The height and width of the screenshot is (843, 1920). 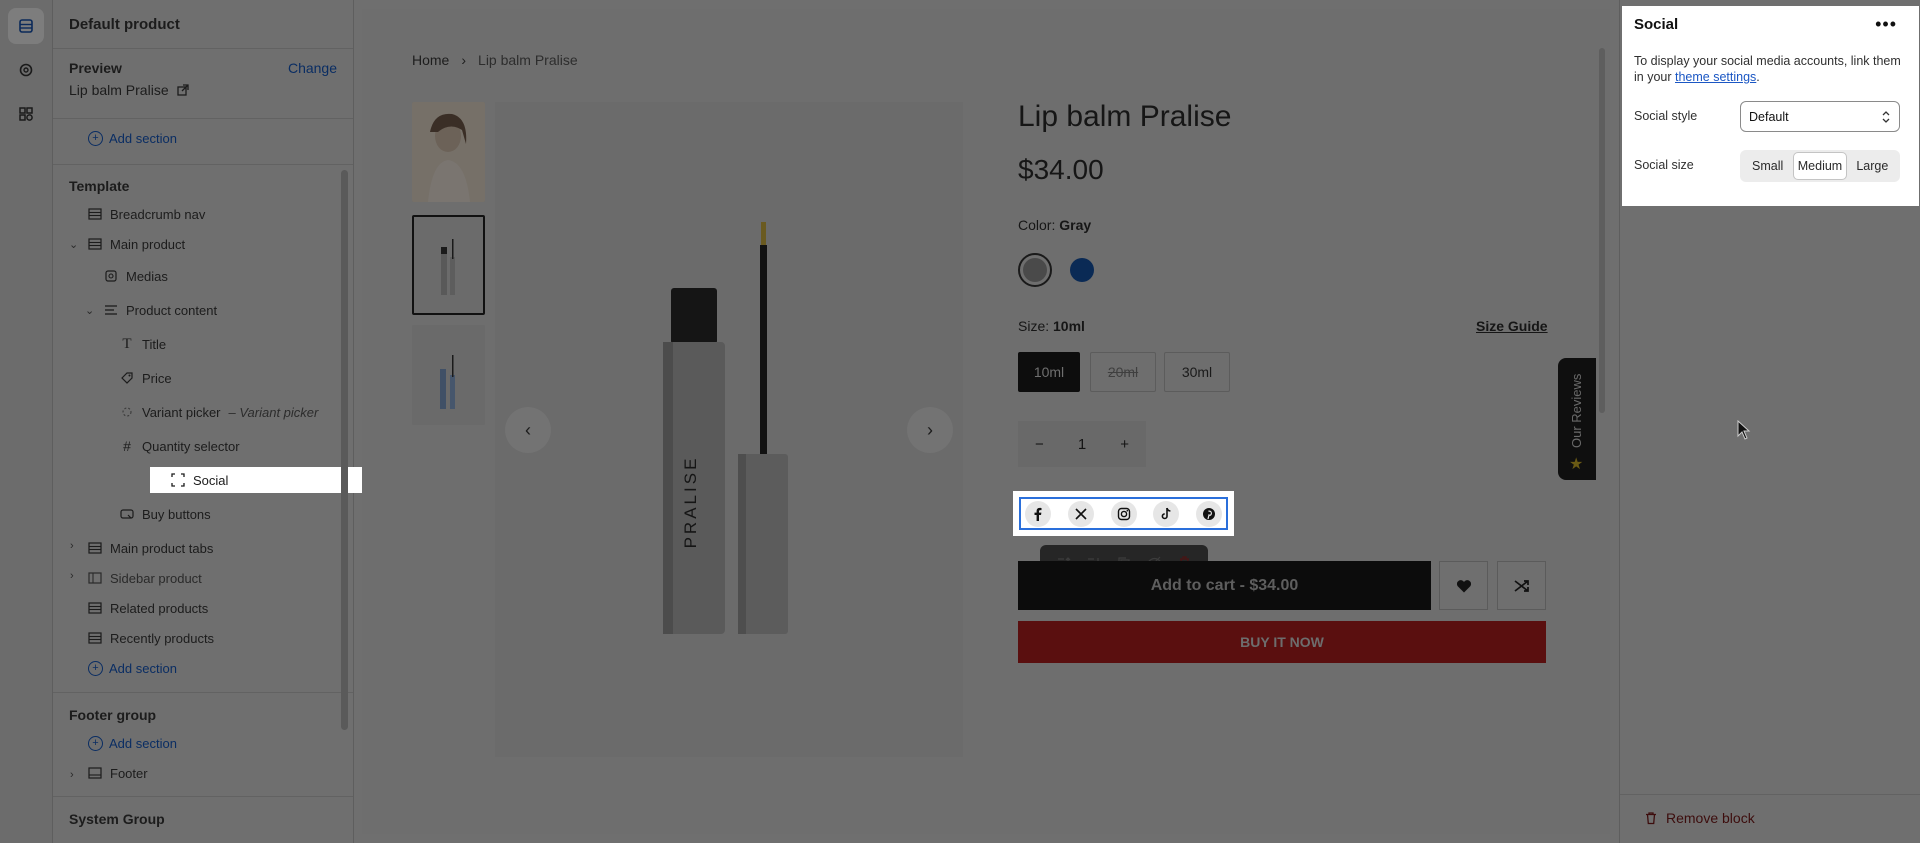 What do you see at coordinates (119, 90) in the screenshot?
I see `preview-product-name: Lip balm Pralise` at bounding box center [119, 90].